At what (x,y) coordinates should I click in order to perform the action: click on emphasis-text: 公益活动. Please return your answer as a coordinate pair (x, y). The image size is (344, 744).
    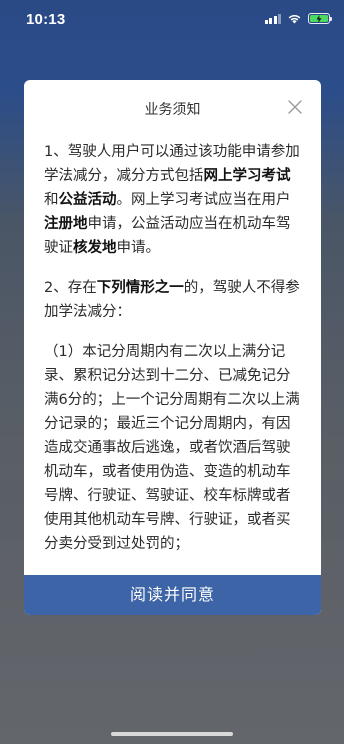
    Looking at the image, I should click on (87, 200).